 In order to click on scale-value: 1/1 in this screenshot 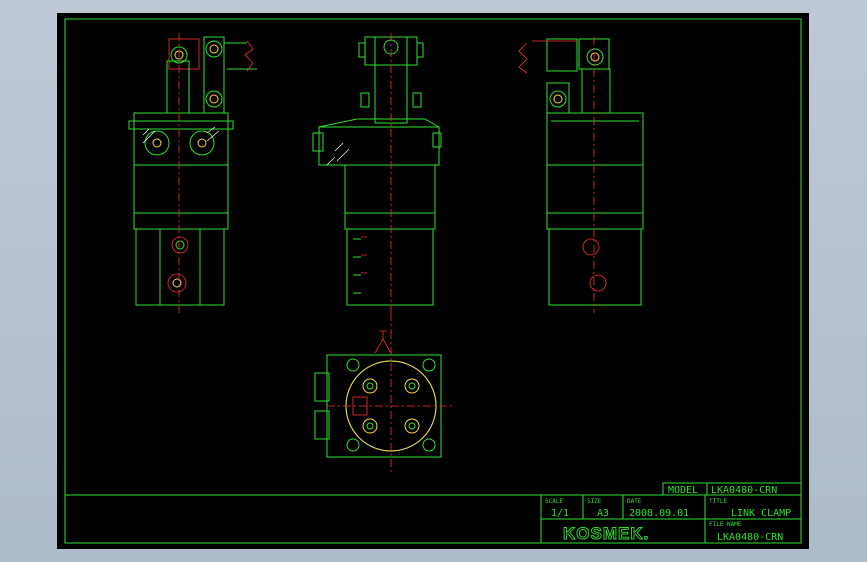, I will do `click(560, 513)`.